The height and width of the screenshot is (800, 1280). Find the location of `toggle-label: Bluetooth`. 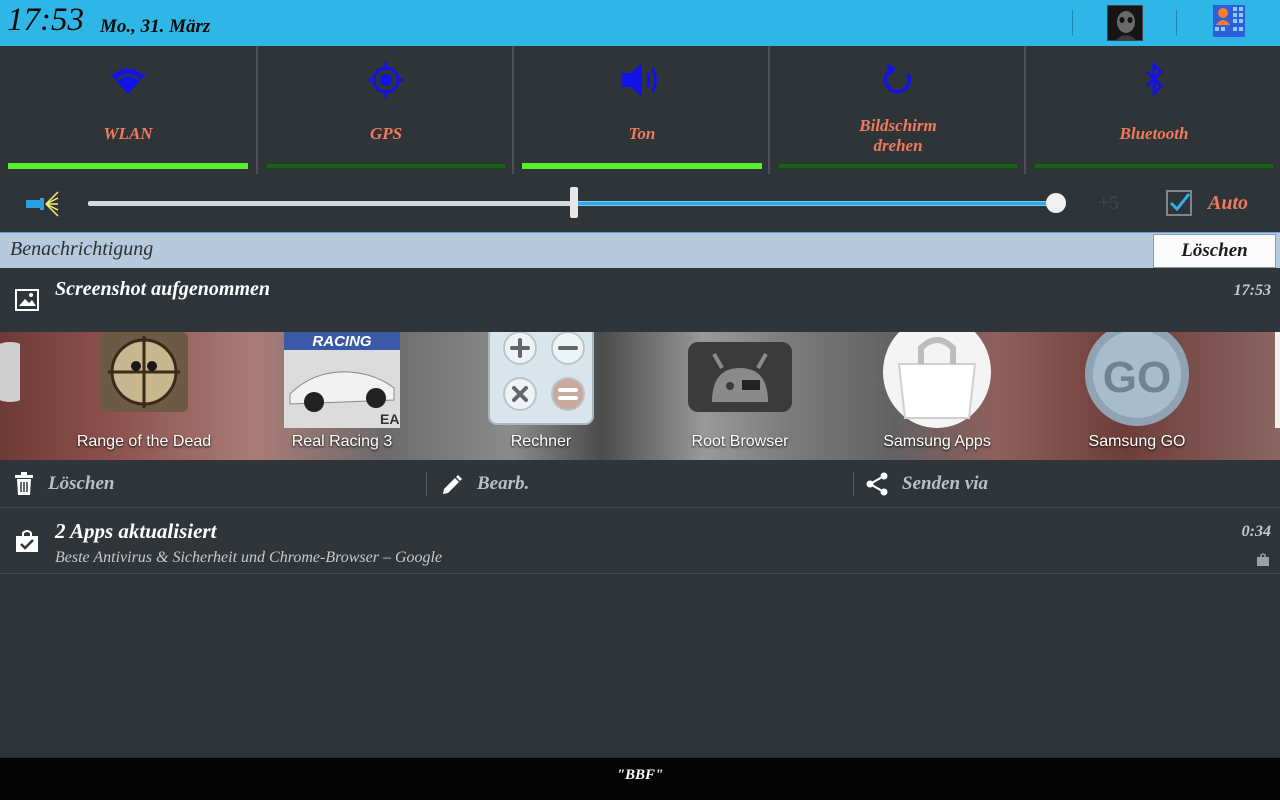

toggle-label: Bluetooth is located at coordinates (1154, 133).